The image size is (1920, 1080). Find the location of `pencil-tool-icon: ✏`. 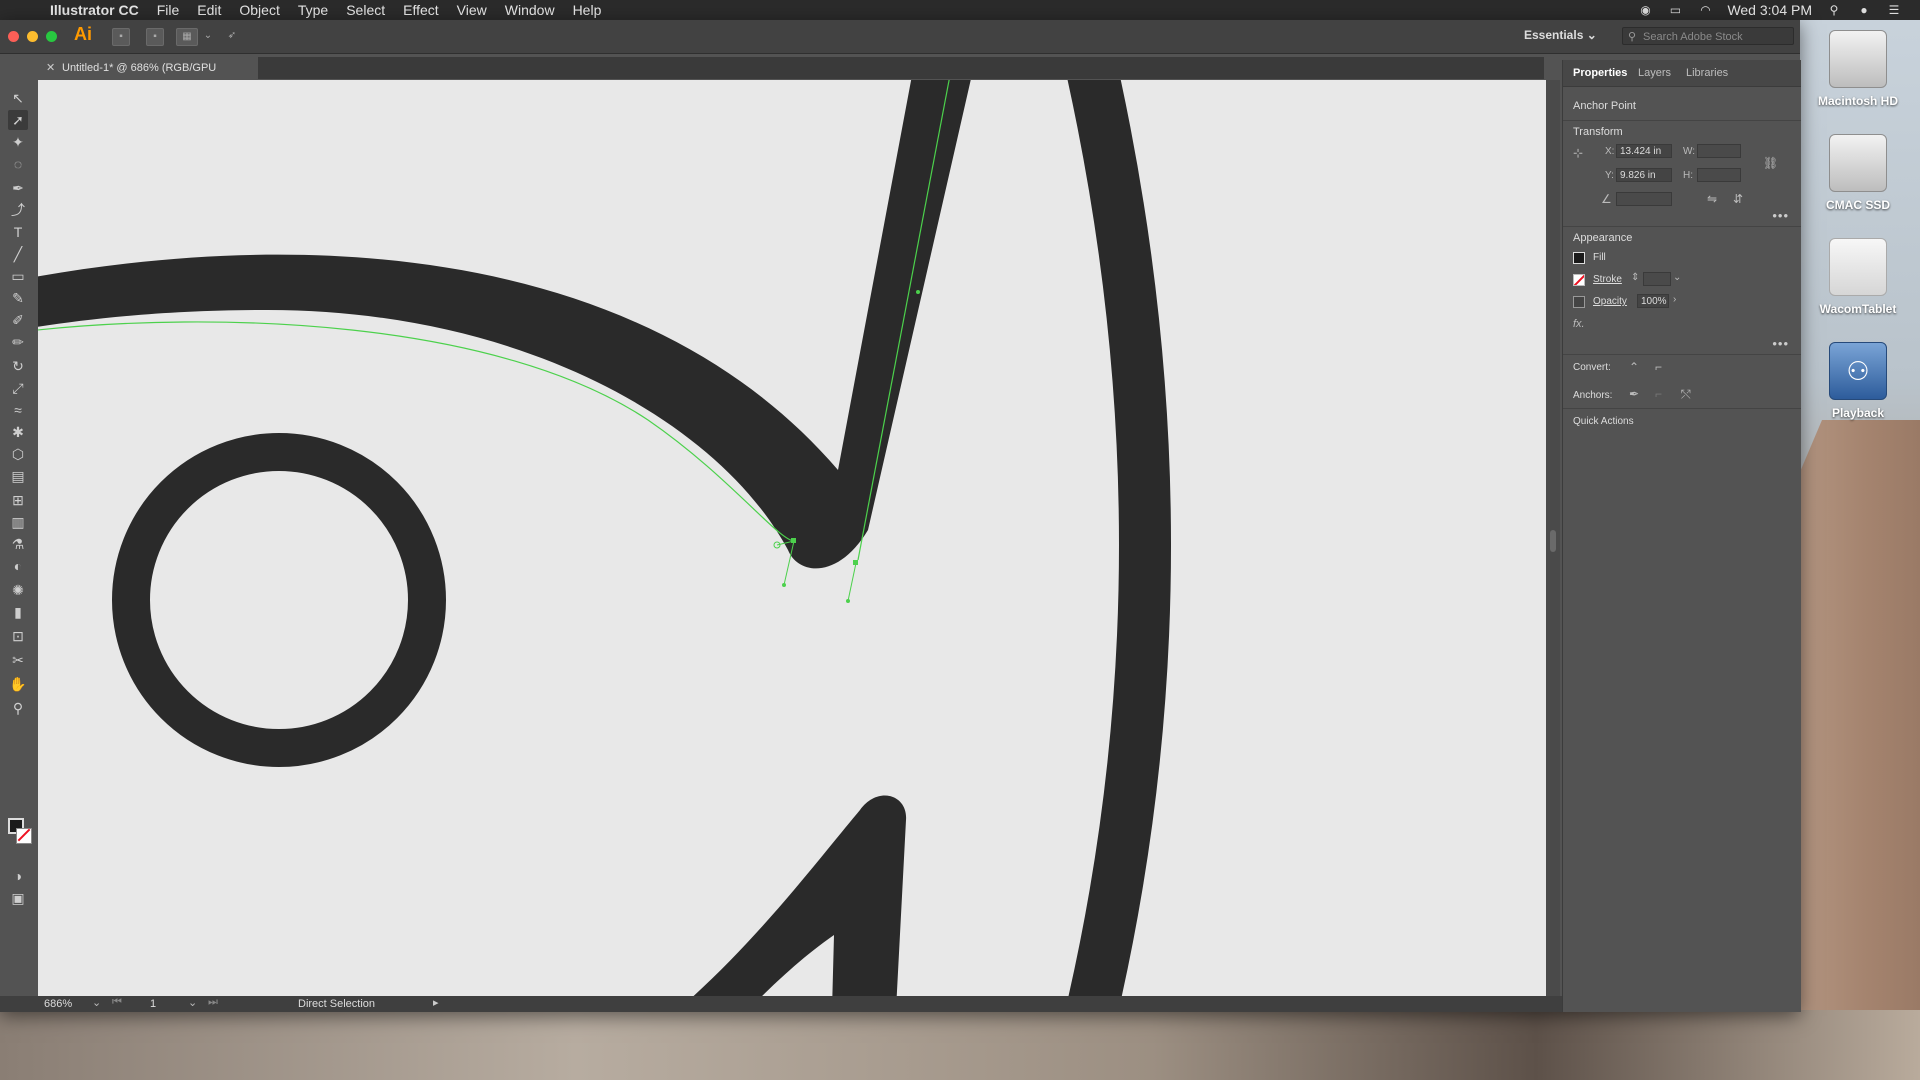

pencil-tool-icon: ✏ is located at coordinates (18, 342).